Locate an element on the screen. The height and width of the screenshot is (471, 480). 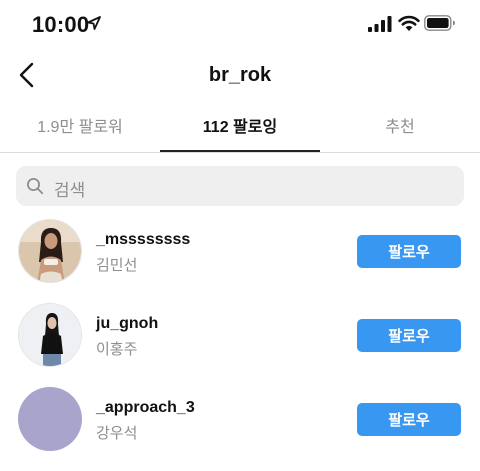
username: _approach_3 is located at coordinates (145, 408).